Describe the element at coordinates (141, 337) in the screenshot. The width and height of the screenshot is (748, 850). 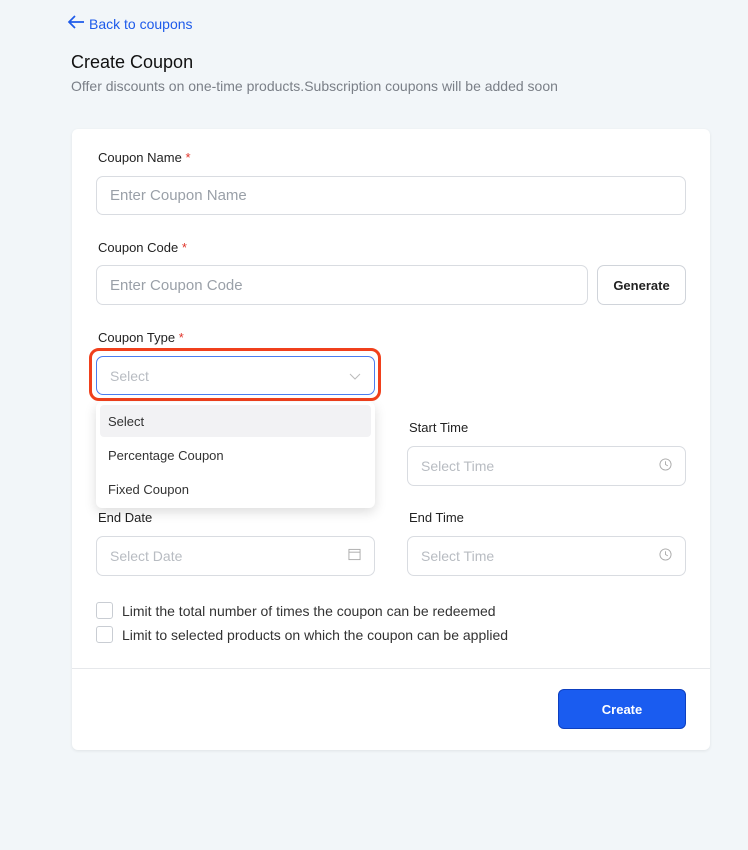
I see `coupon-type-label: Coupon Type *` at that location.